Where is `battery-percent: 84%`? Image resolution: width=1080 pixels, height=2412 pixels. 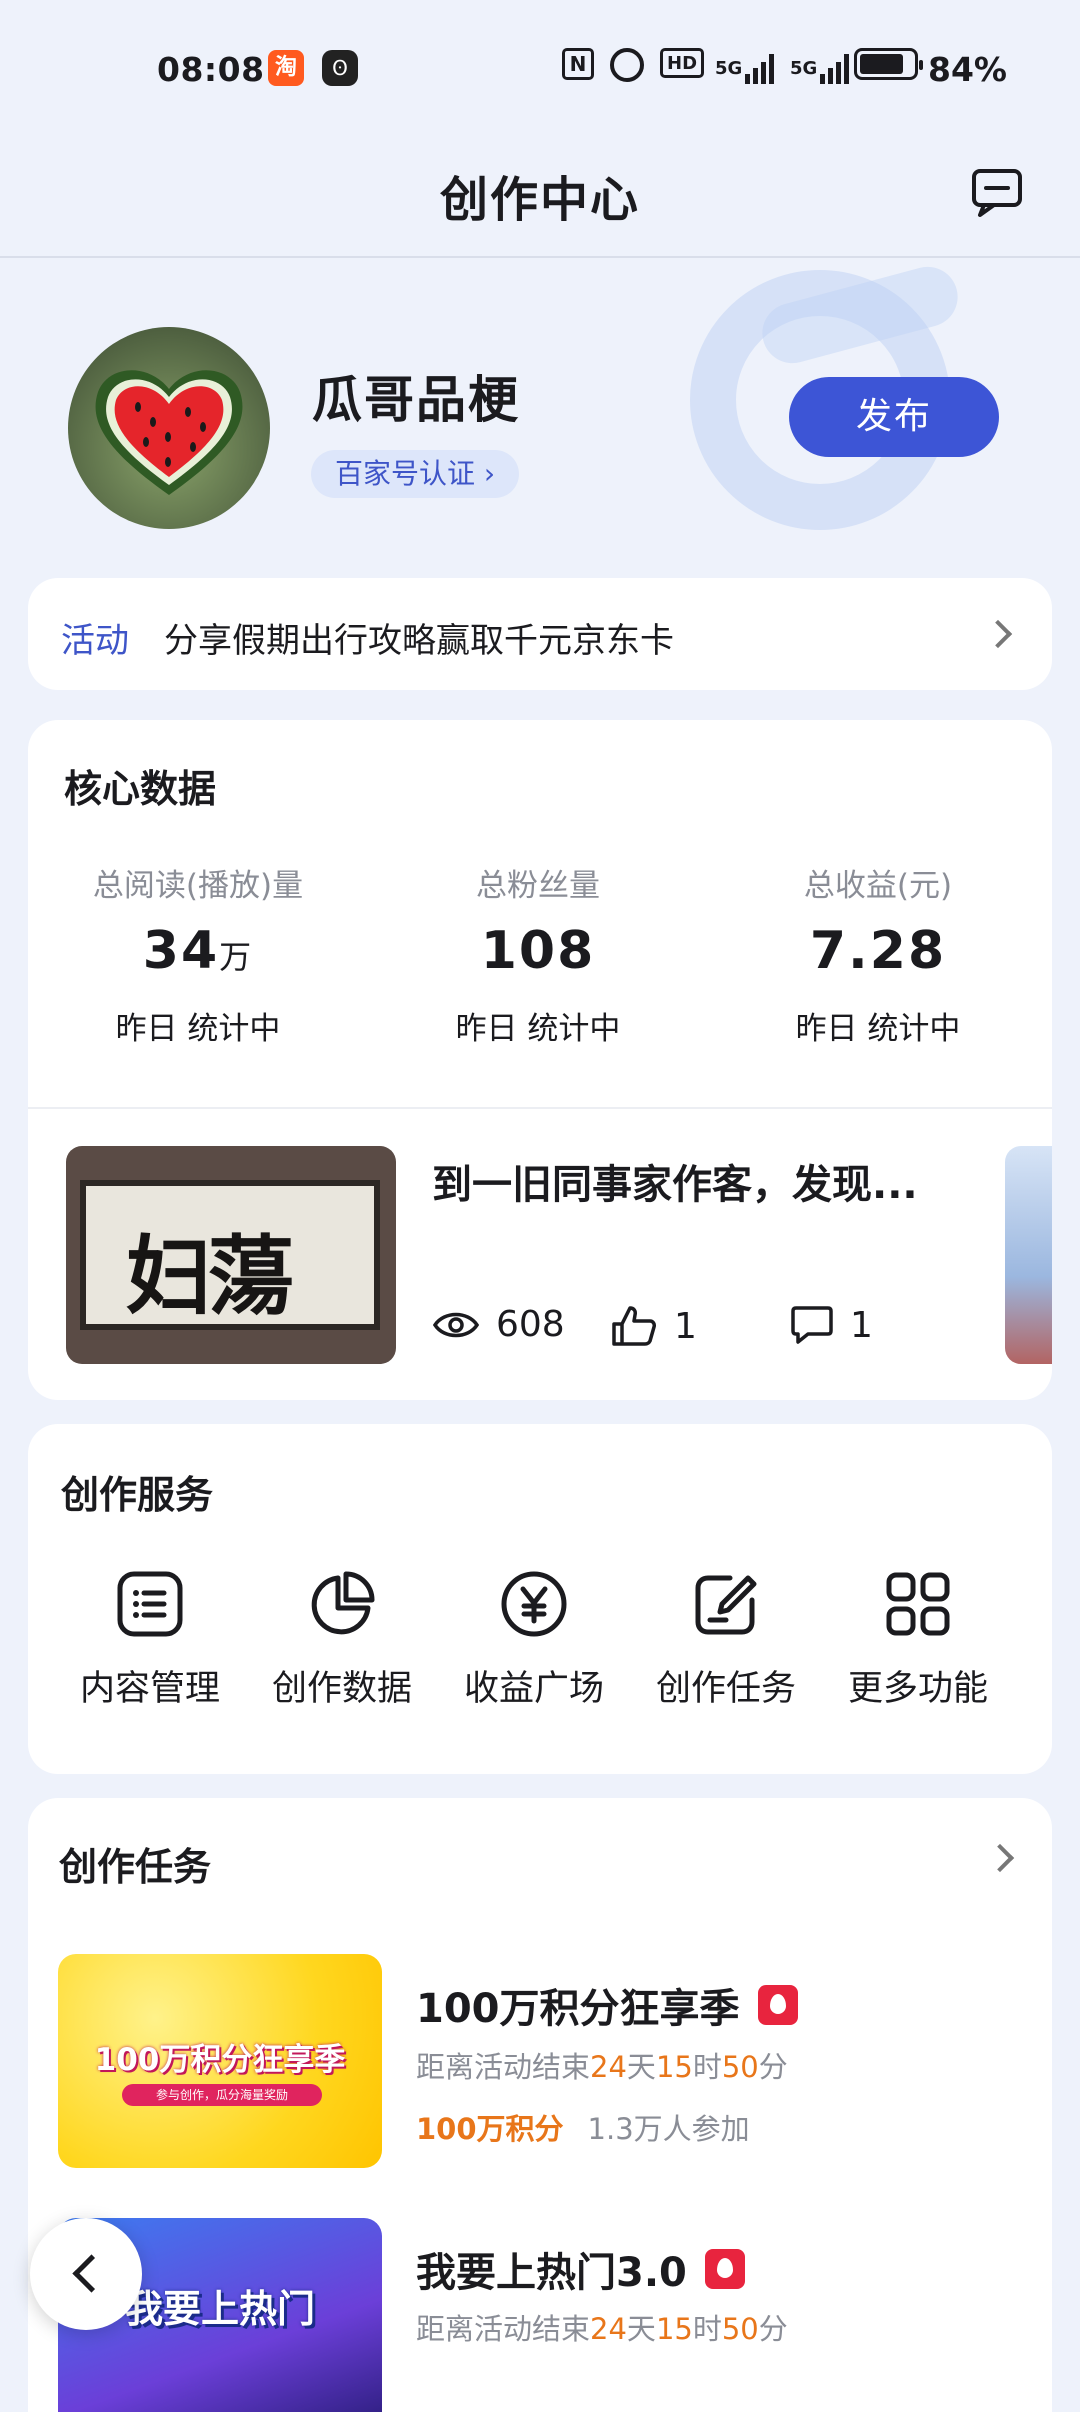
battery-percent: 84% is located at coordinates (967, 69).